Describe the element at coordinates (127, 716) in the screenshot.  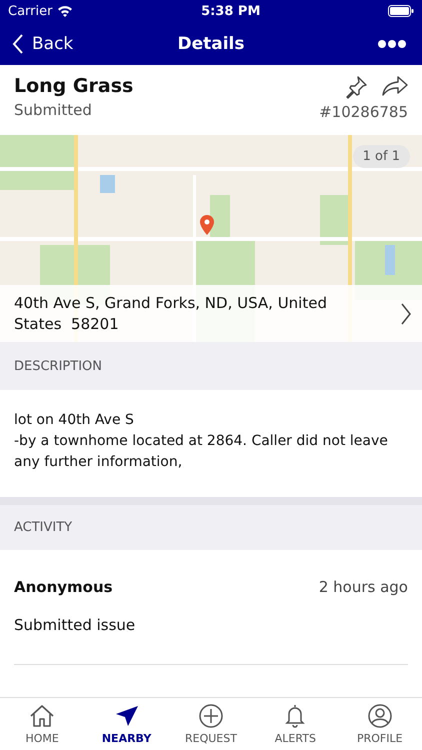
I see `navigation-arrow-icon` at that location.